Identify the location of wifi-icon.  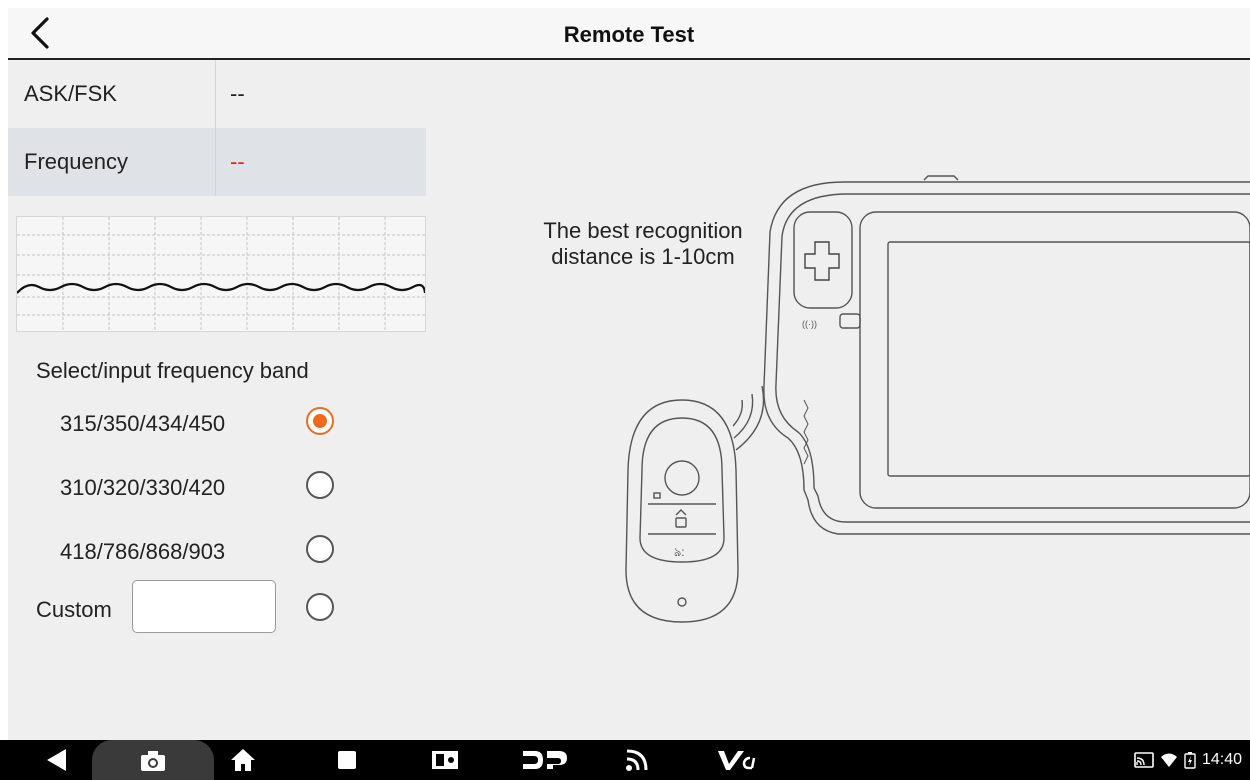
(1168, 760).